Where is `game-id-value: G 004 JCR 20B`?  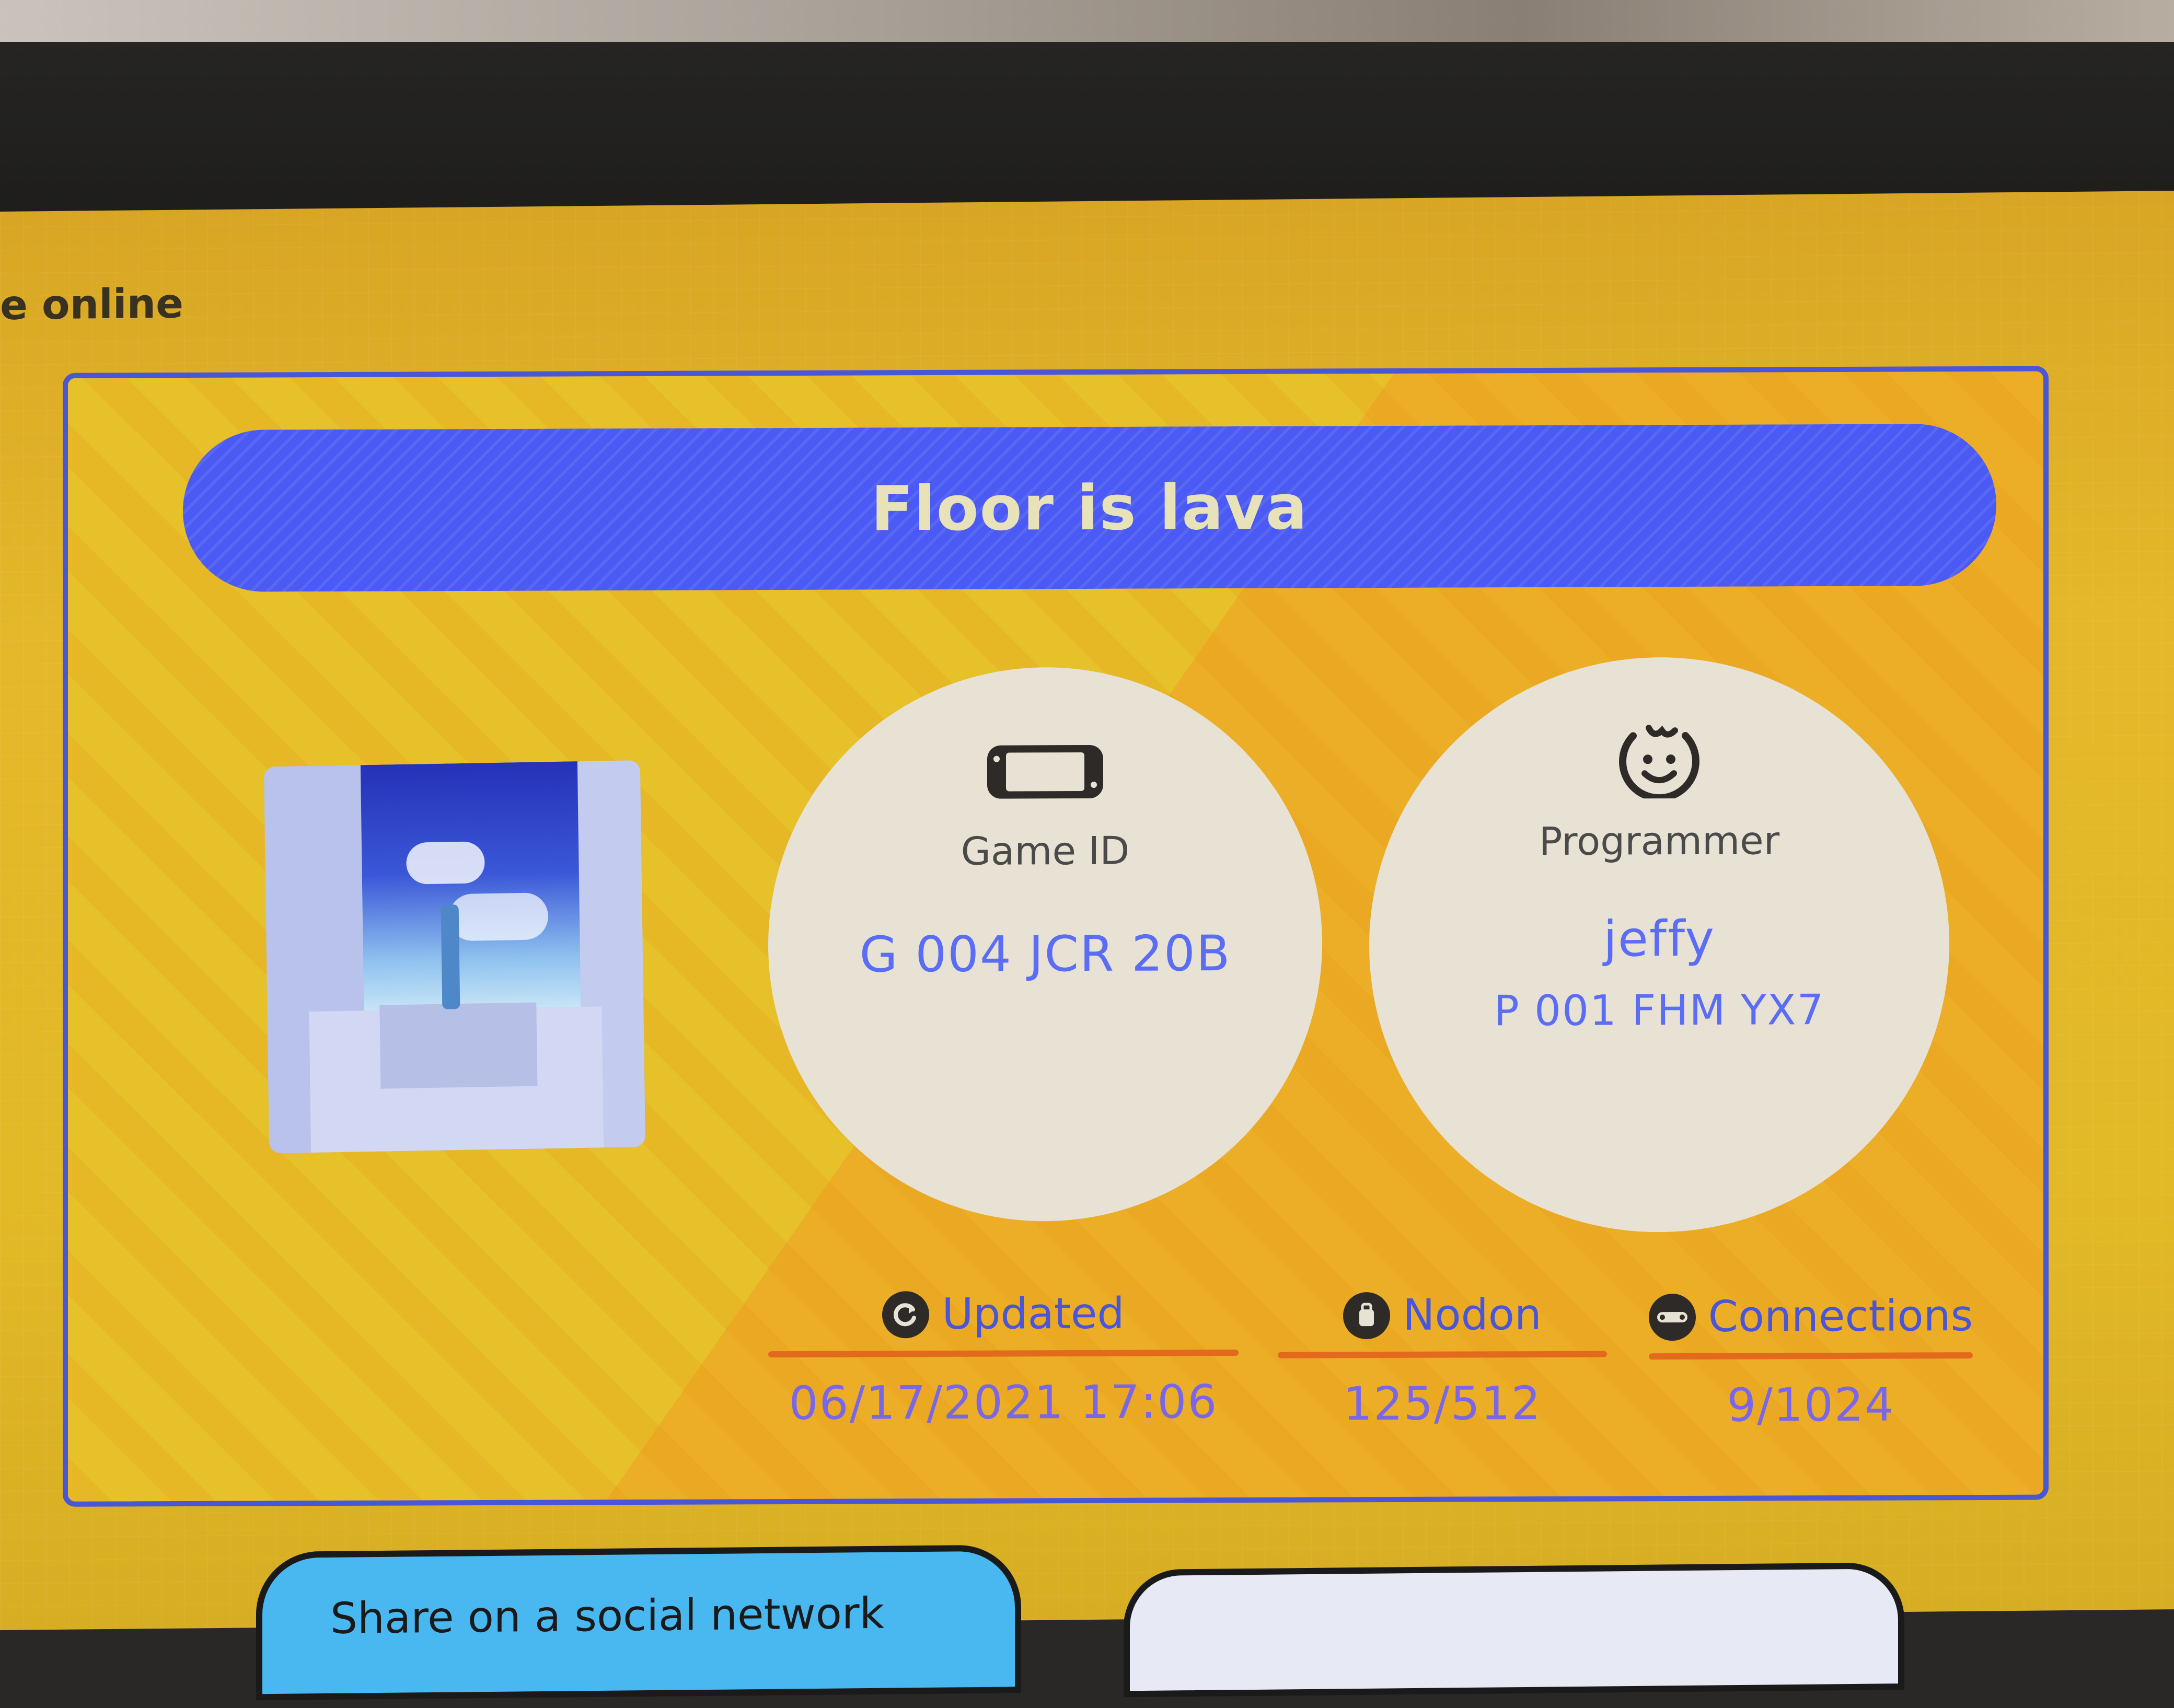 game-id-value: G 004 JCR 20B is located at coordinates (1045, 954).